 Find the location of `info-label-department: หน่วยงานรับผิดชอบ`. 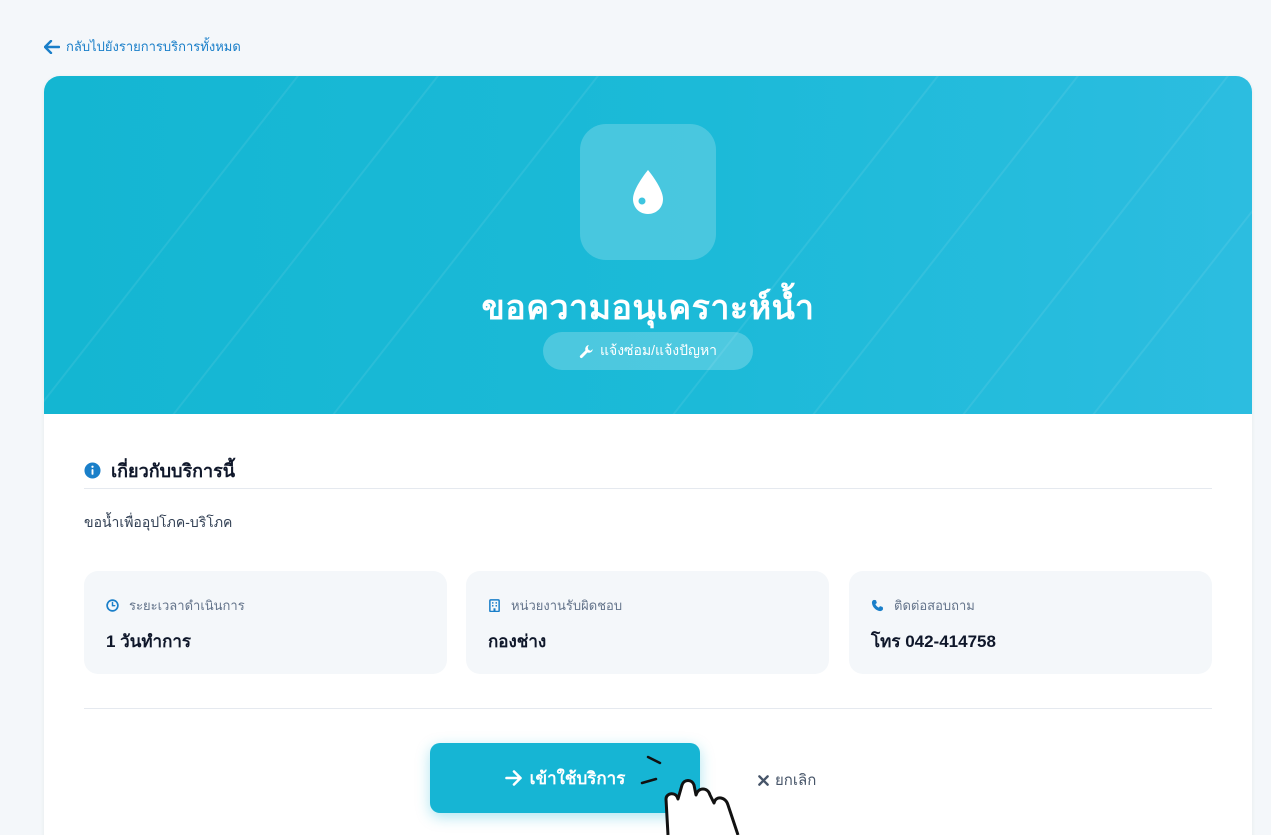

info-label-department: หน่วยงานรับผิดชอบ is located at coordinates (567, 605).